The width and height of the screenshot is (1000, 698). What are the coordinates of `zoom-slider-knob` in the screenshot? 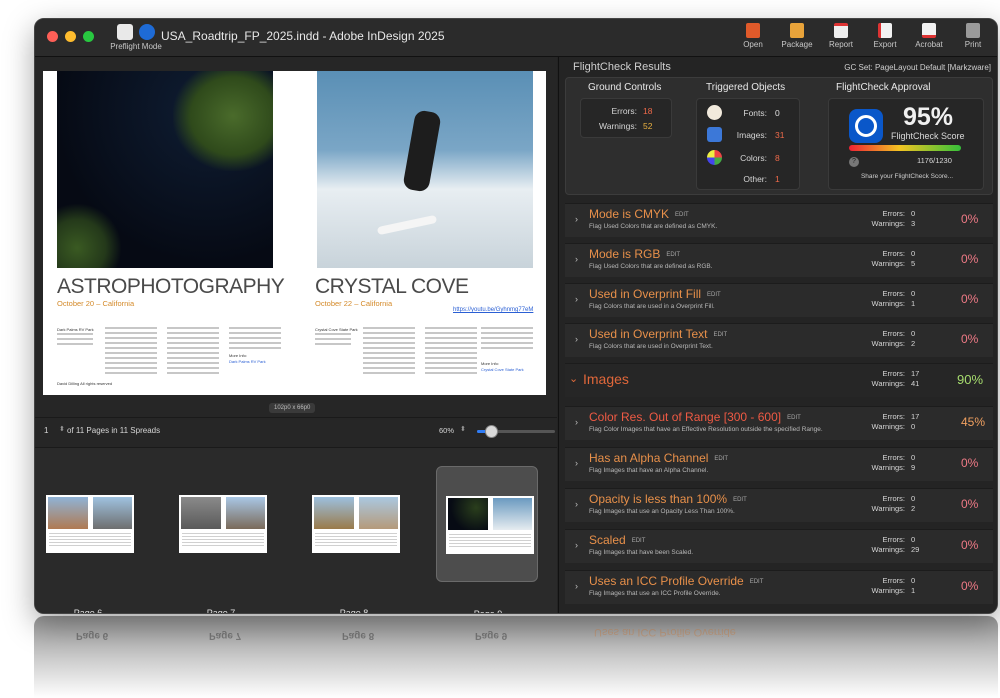 It's located at (492, 431).